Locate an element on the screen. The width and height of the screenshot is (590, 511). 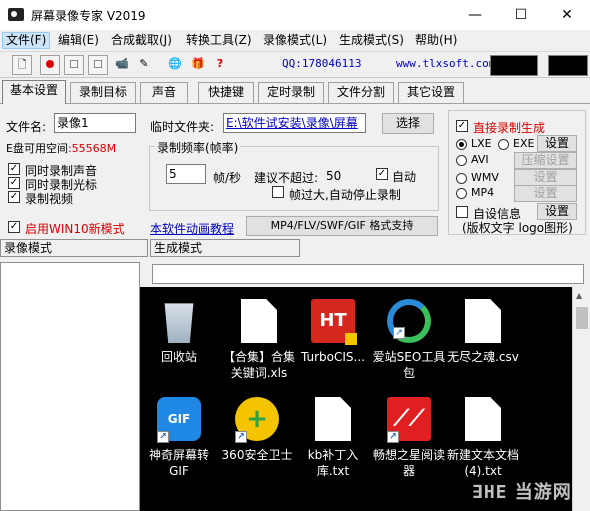
auto-stop-checkbox is located at coordinates (278, 192).